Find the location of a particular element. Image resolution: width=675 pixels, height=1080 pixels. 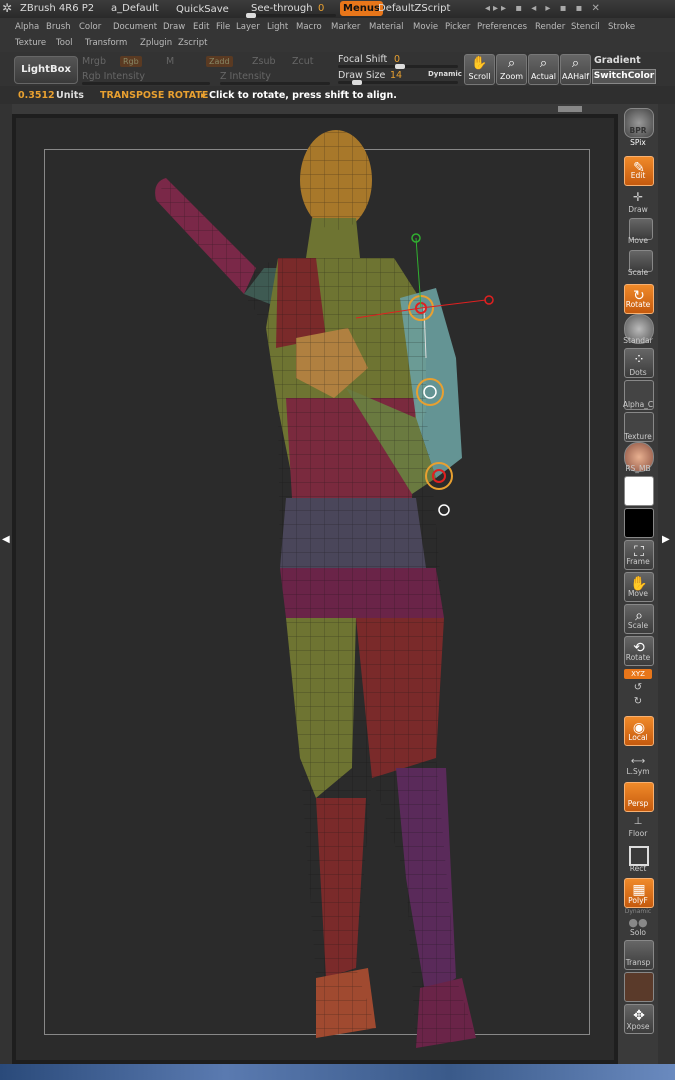

scrollbar-handle is located at coordinates (570, 109).